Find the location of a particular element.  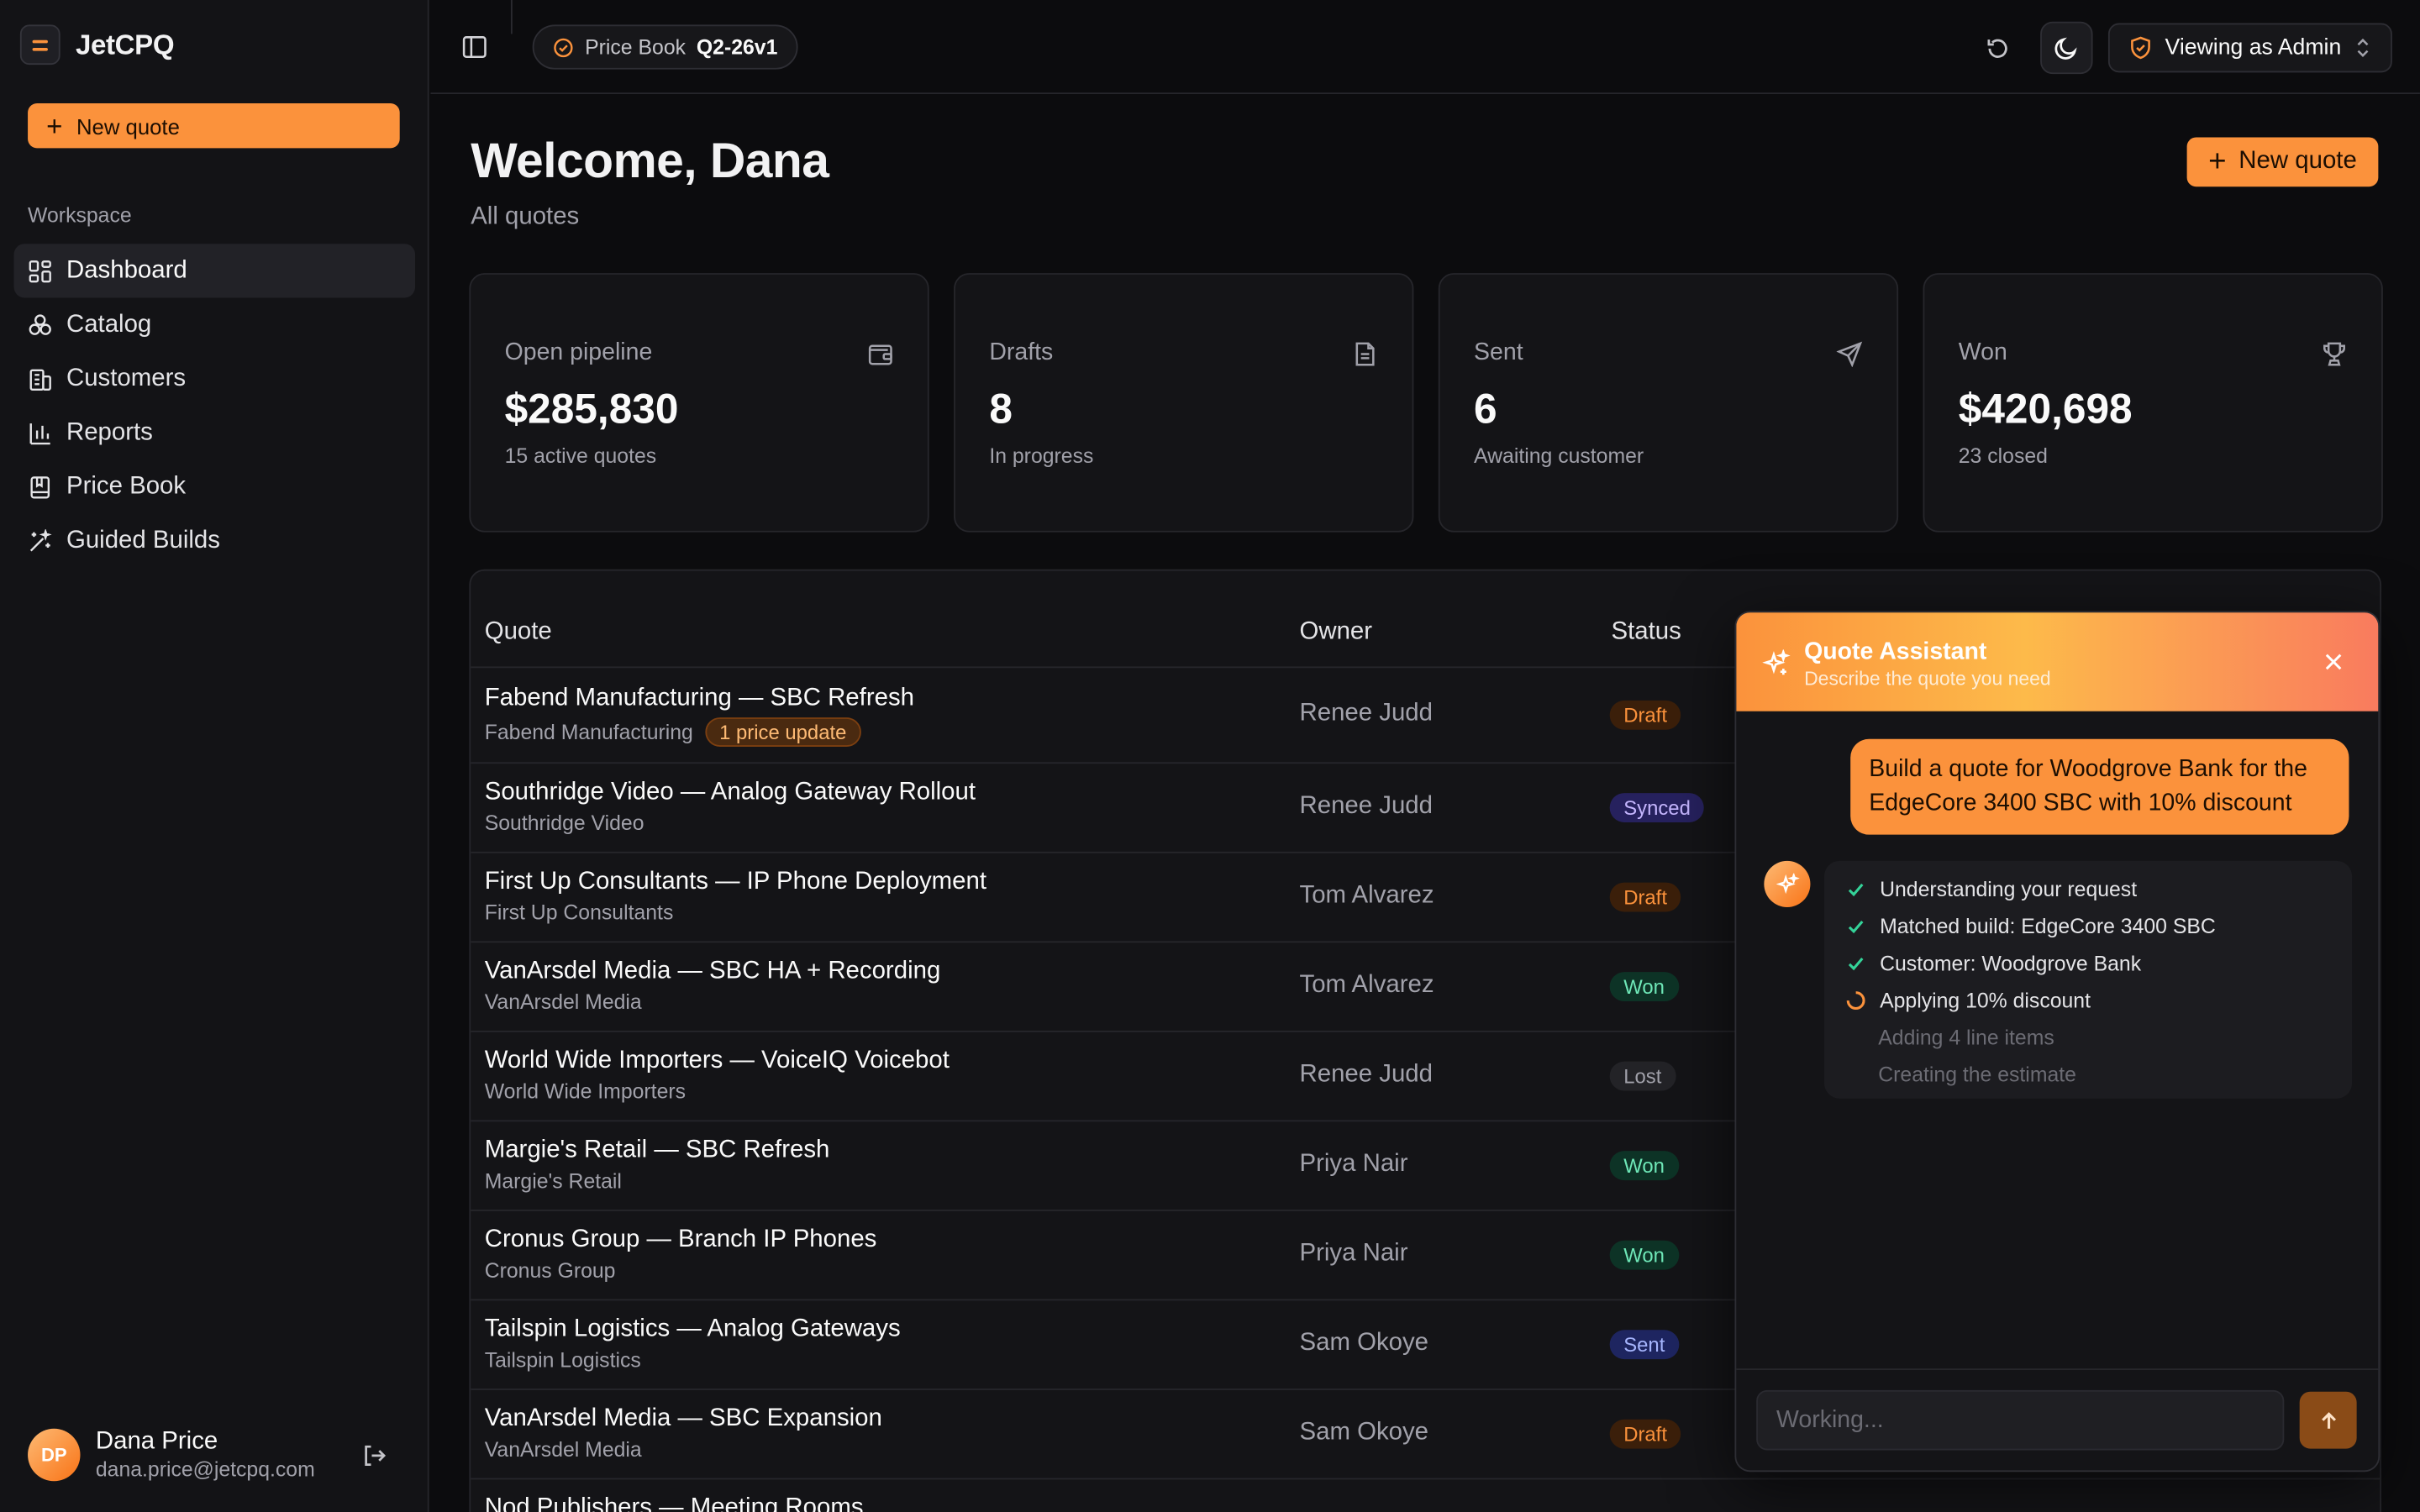

page-title: Welcome, Dana is located at coordinates (650, 160).